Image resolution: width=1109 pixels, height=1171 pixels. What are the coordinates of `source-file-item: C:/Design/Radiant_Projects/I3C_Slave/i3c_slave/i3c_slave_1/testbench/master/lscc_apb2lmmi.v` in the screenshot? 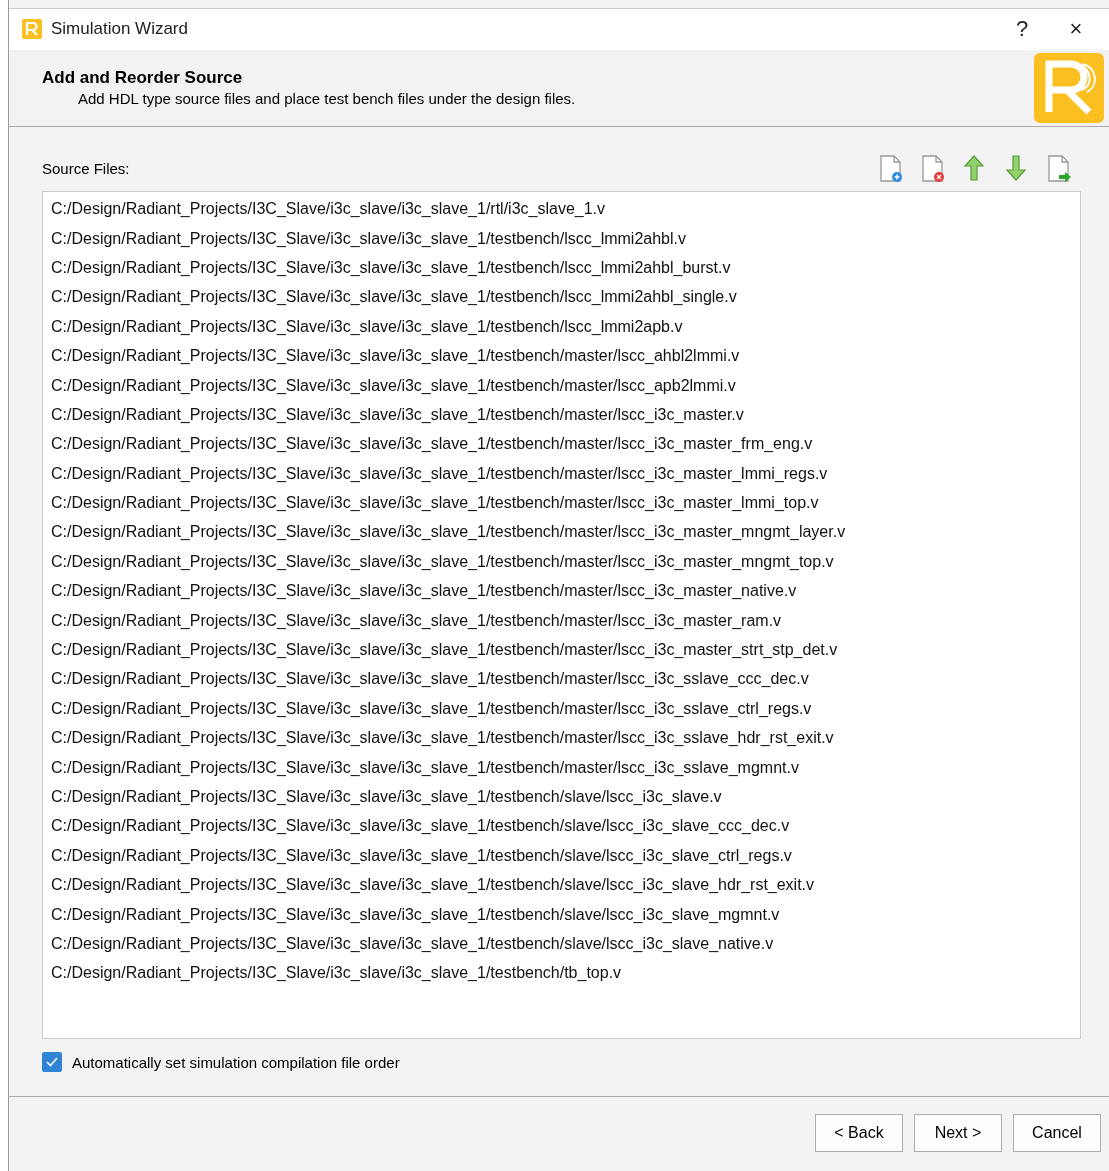 It's located at (565, 385).